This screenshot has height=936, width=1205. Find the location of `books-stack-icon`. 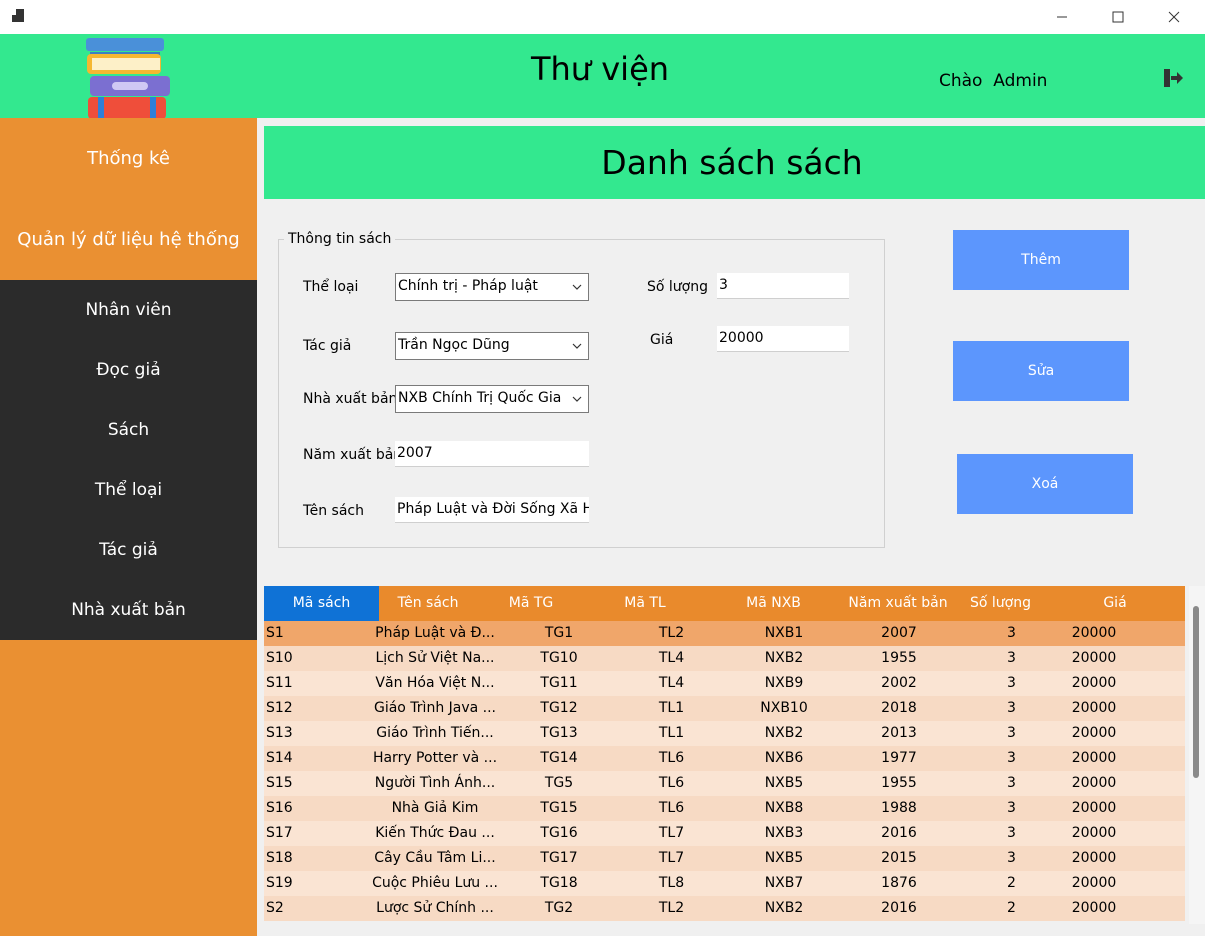

books-stack-icon is located at coordinates (128, 78).